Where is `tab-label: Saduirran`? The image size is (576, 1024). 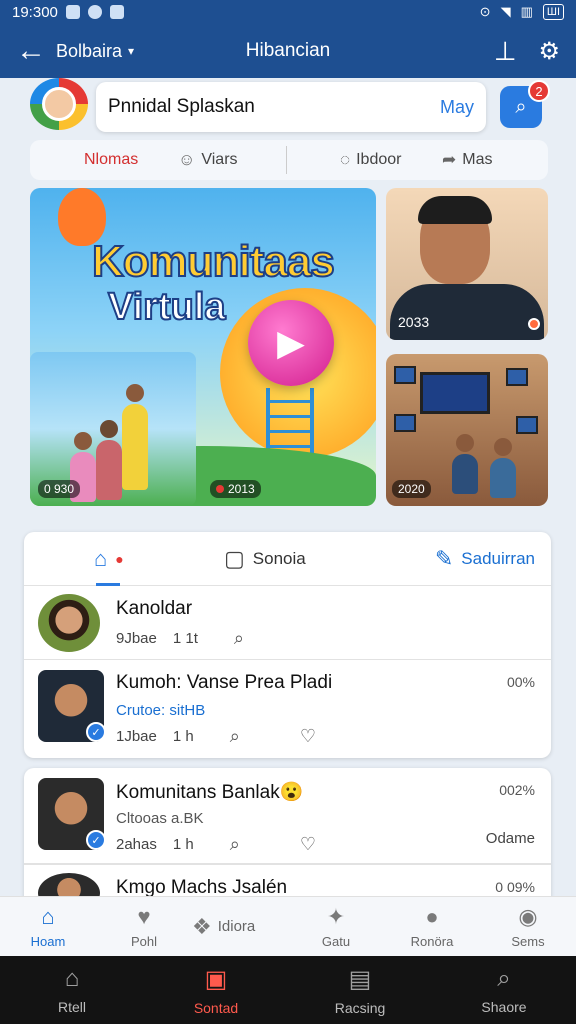
tab-label: Saduirran is located at coordinates (498, 558).